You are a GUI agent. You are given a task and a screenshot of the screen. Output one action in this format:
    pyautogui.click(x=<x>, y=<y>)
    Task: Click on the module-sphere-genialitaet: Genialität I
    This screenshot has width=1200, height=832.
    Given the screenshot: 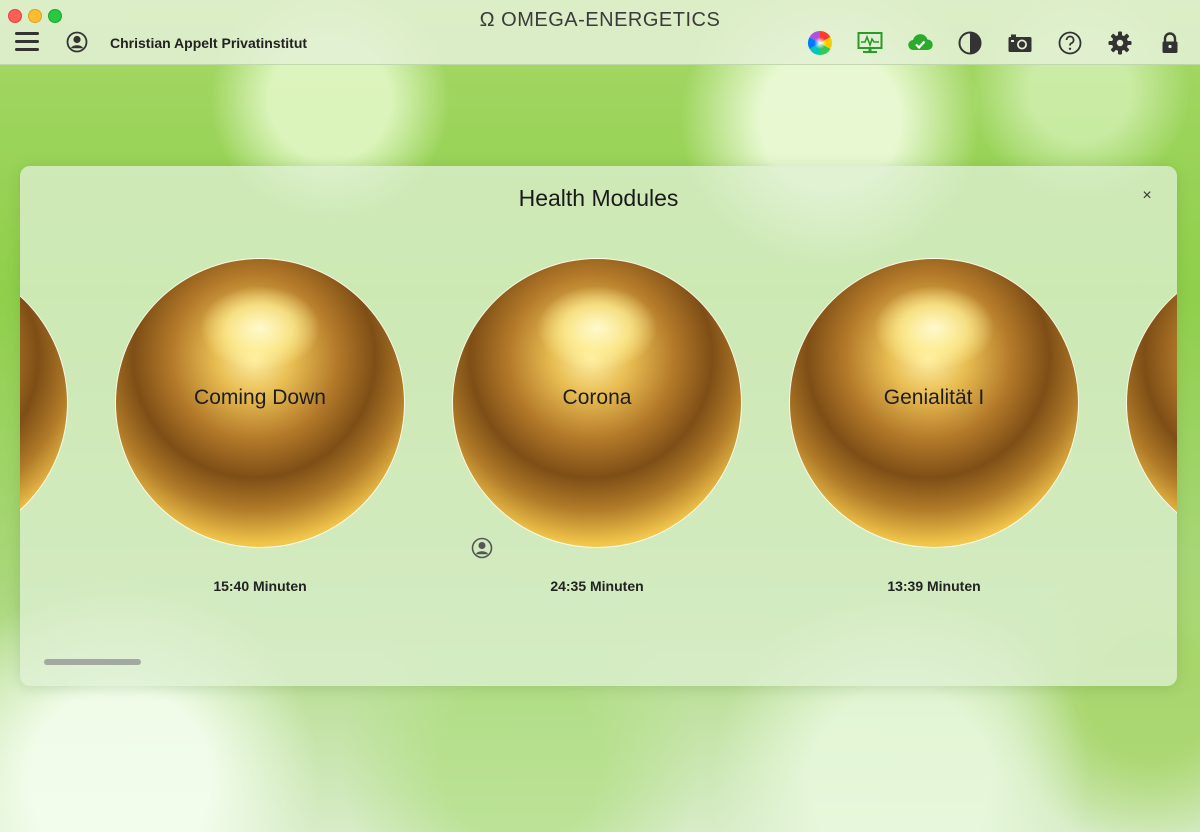 What is the action you would take?
    pyautogui.click(x=934, y=403)
    